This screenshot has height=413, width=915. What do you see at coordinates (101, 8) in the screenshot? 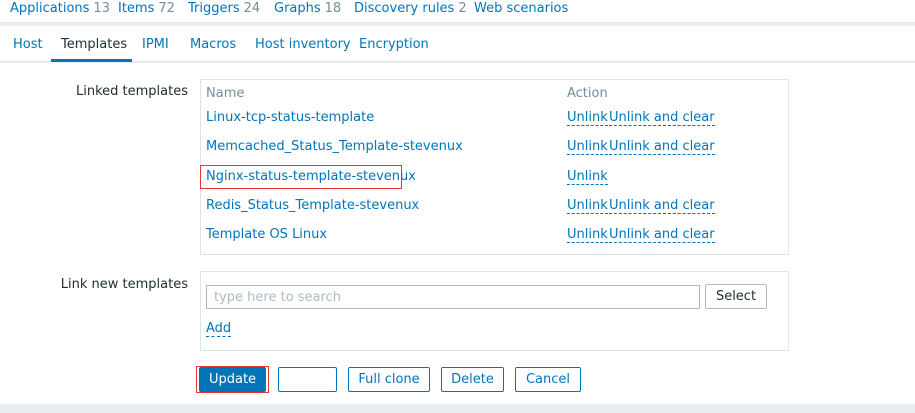
I see `nav-count: 13` at bounding box center [101, 8].